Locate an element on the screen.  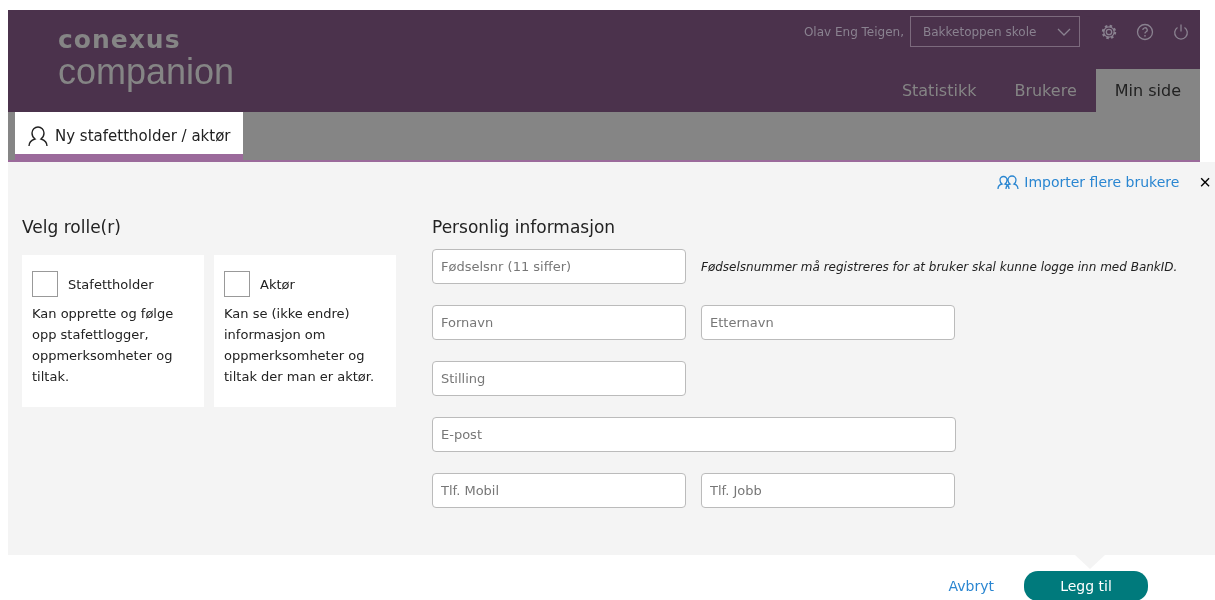
input-field: Fornavn is located at coordinates (559, 322).